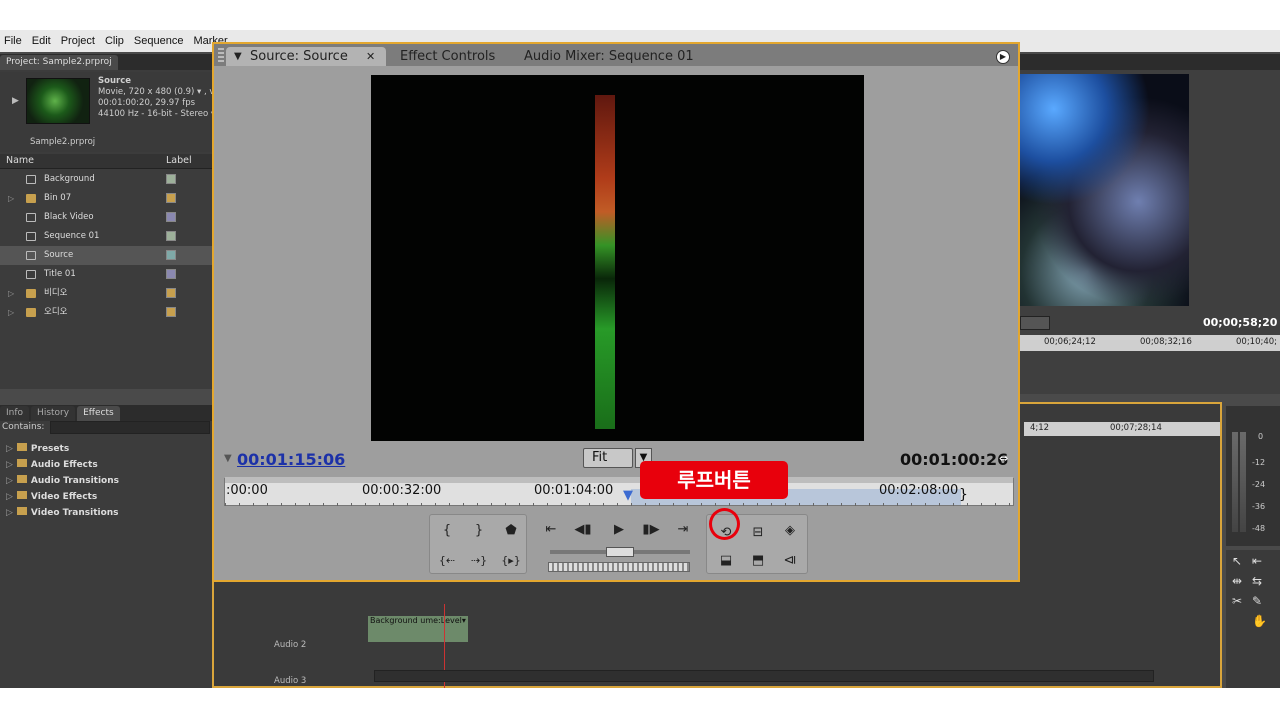  What do you see at coordinates (53, 413) in the screenshot?
I see `tab-history: History` at bounding box center [53, 413].